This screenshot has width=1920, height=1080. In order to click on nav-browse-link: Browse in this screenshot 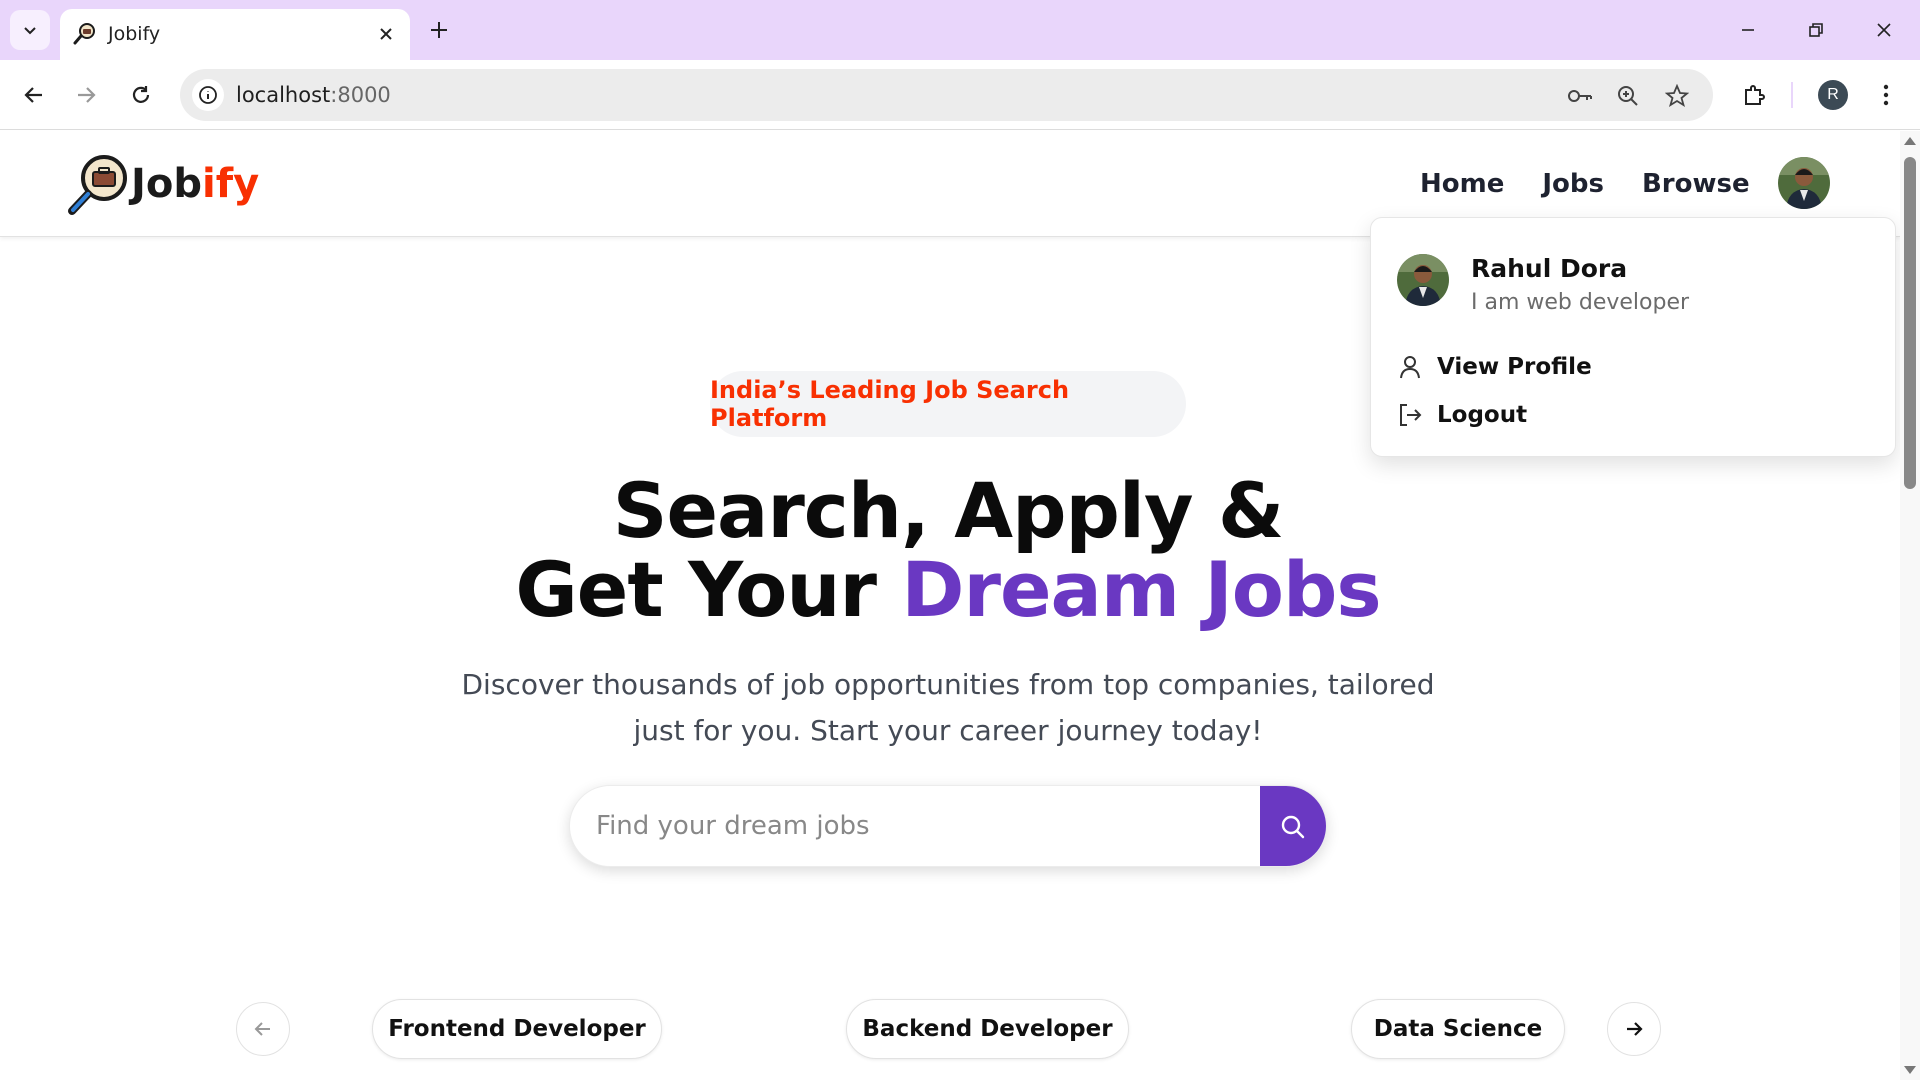, I will do `click(1696, 184)`.